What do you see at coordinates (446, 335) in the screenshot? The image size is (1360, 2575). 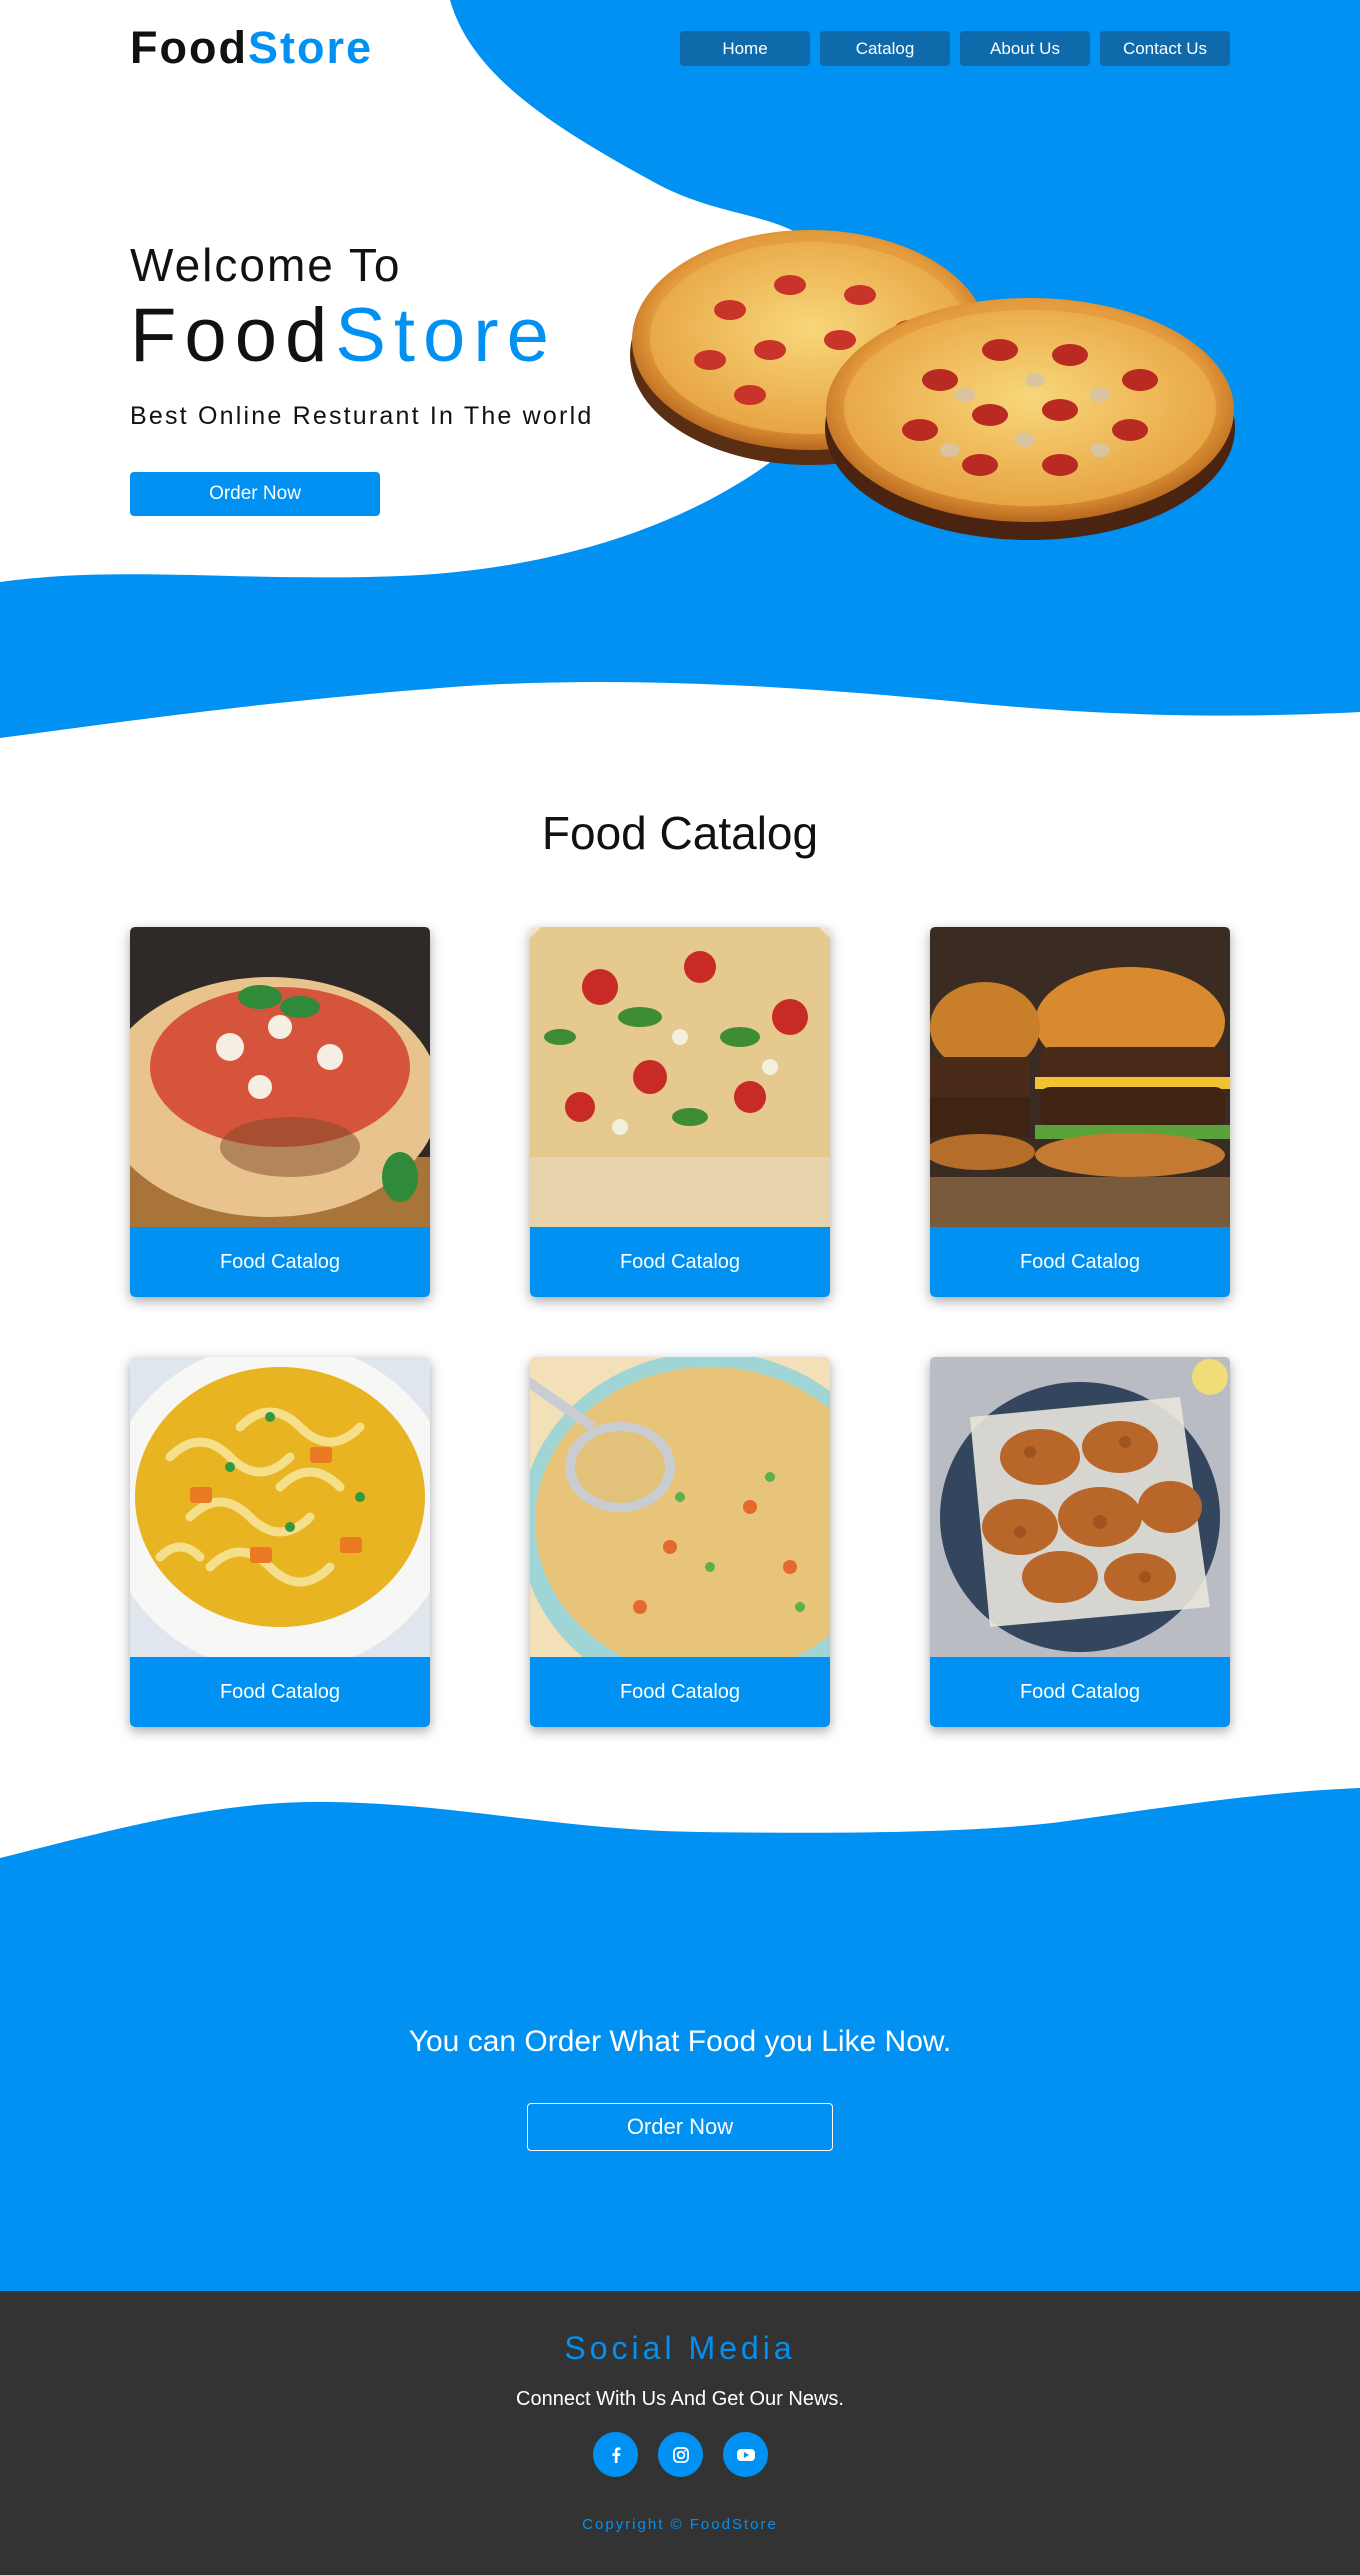 I see `hero-brand-store: Store` at bounding box center [446, 335].